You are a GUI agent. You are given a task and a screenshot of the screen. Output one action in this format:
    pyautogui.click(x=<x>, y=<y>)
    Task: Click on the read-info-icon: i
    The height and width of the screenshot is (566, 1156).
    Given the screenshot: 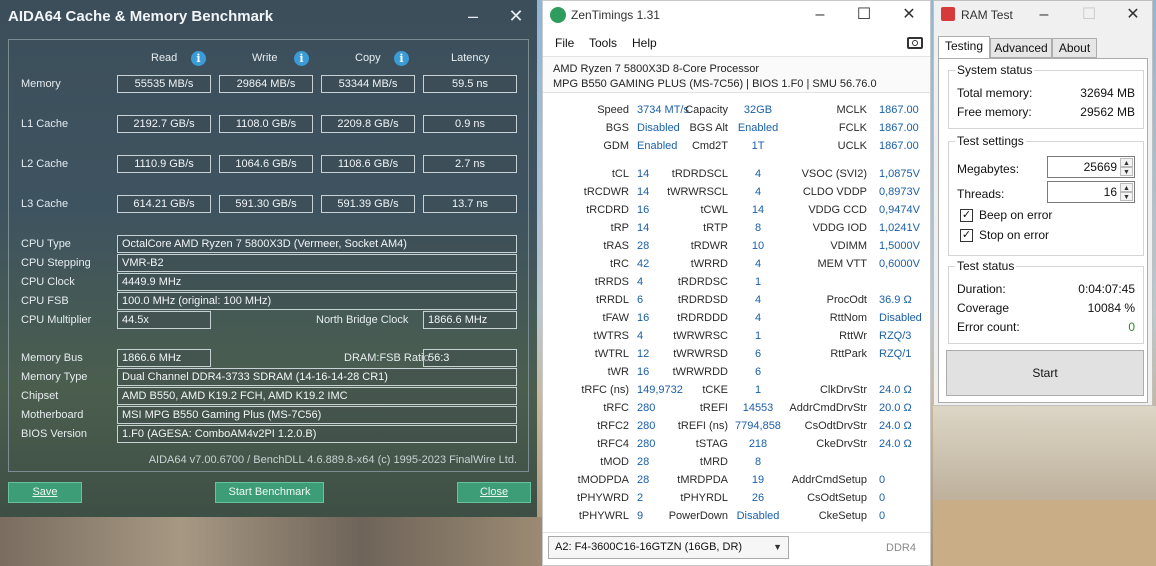 What is the action you would take?
    pyautogui.click(x=198, y=58)
    